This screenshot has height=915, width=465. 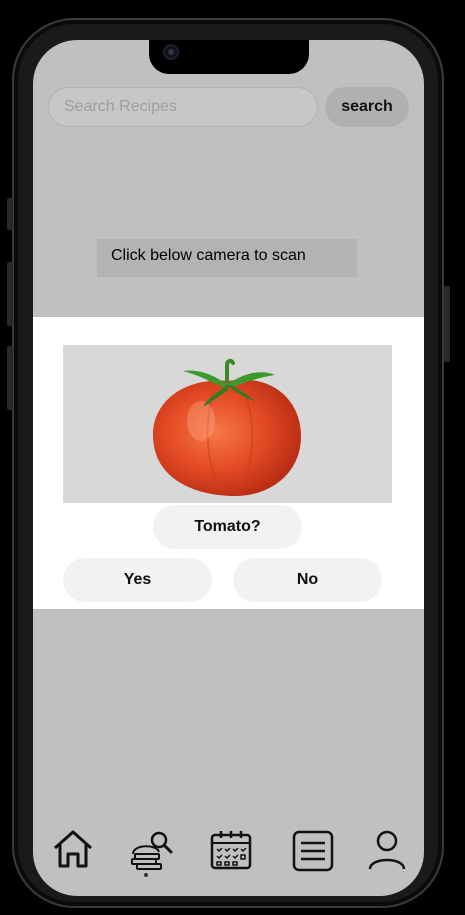 I want to click on search-button: search, so click(x=367, y=107).